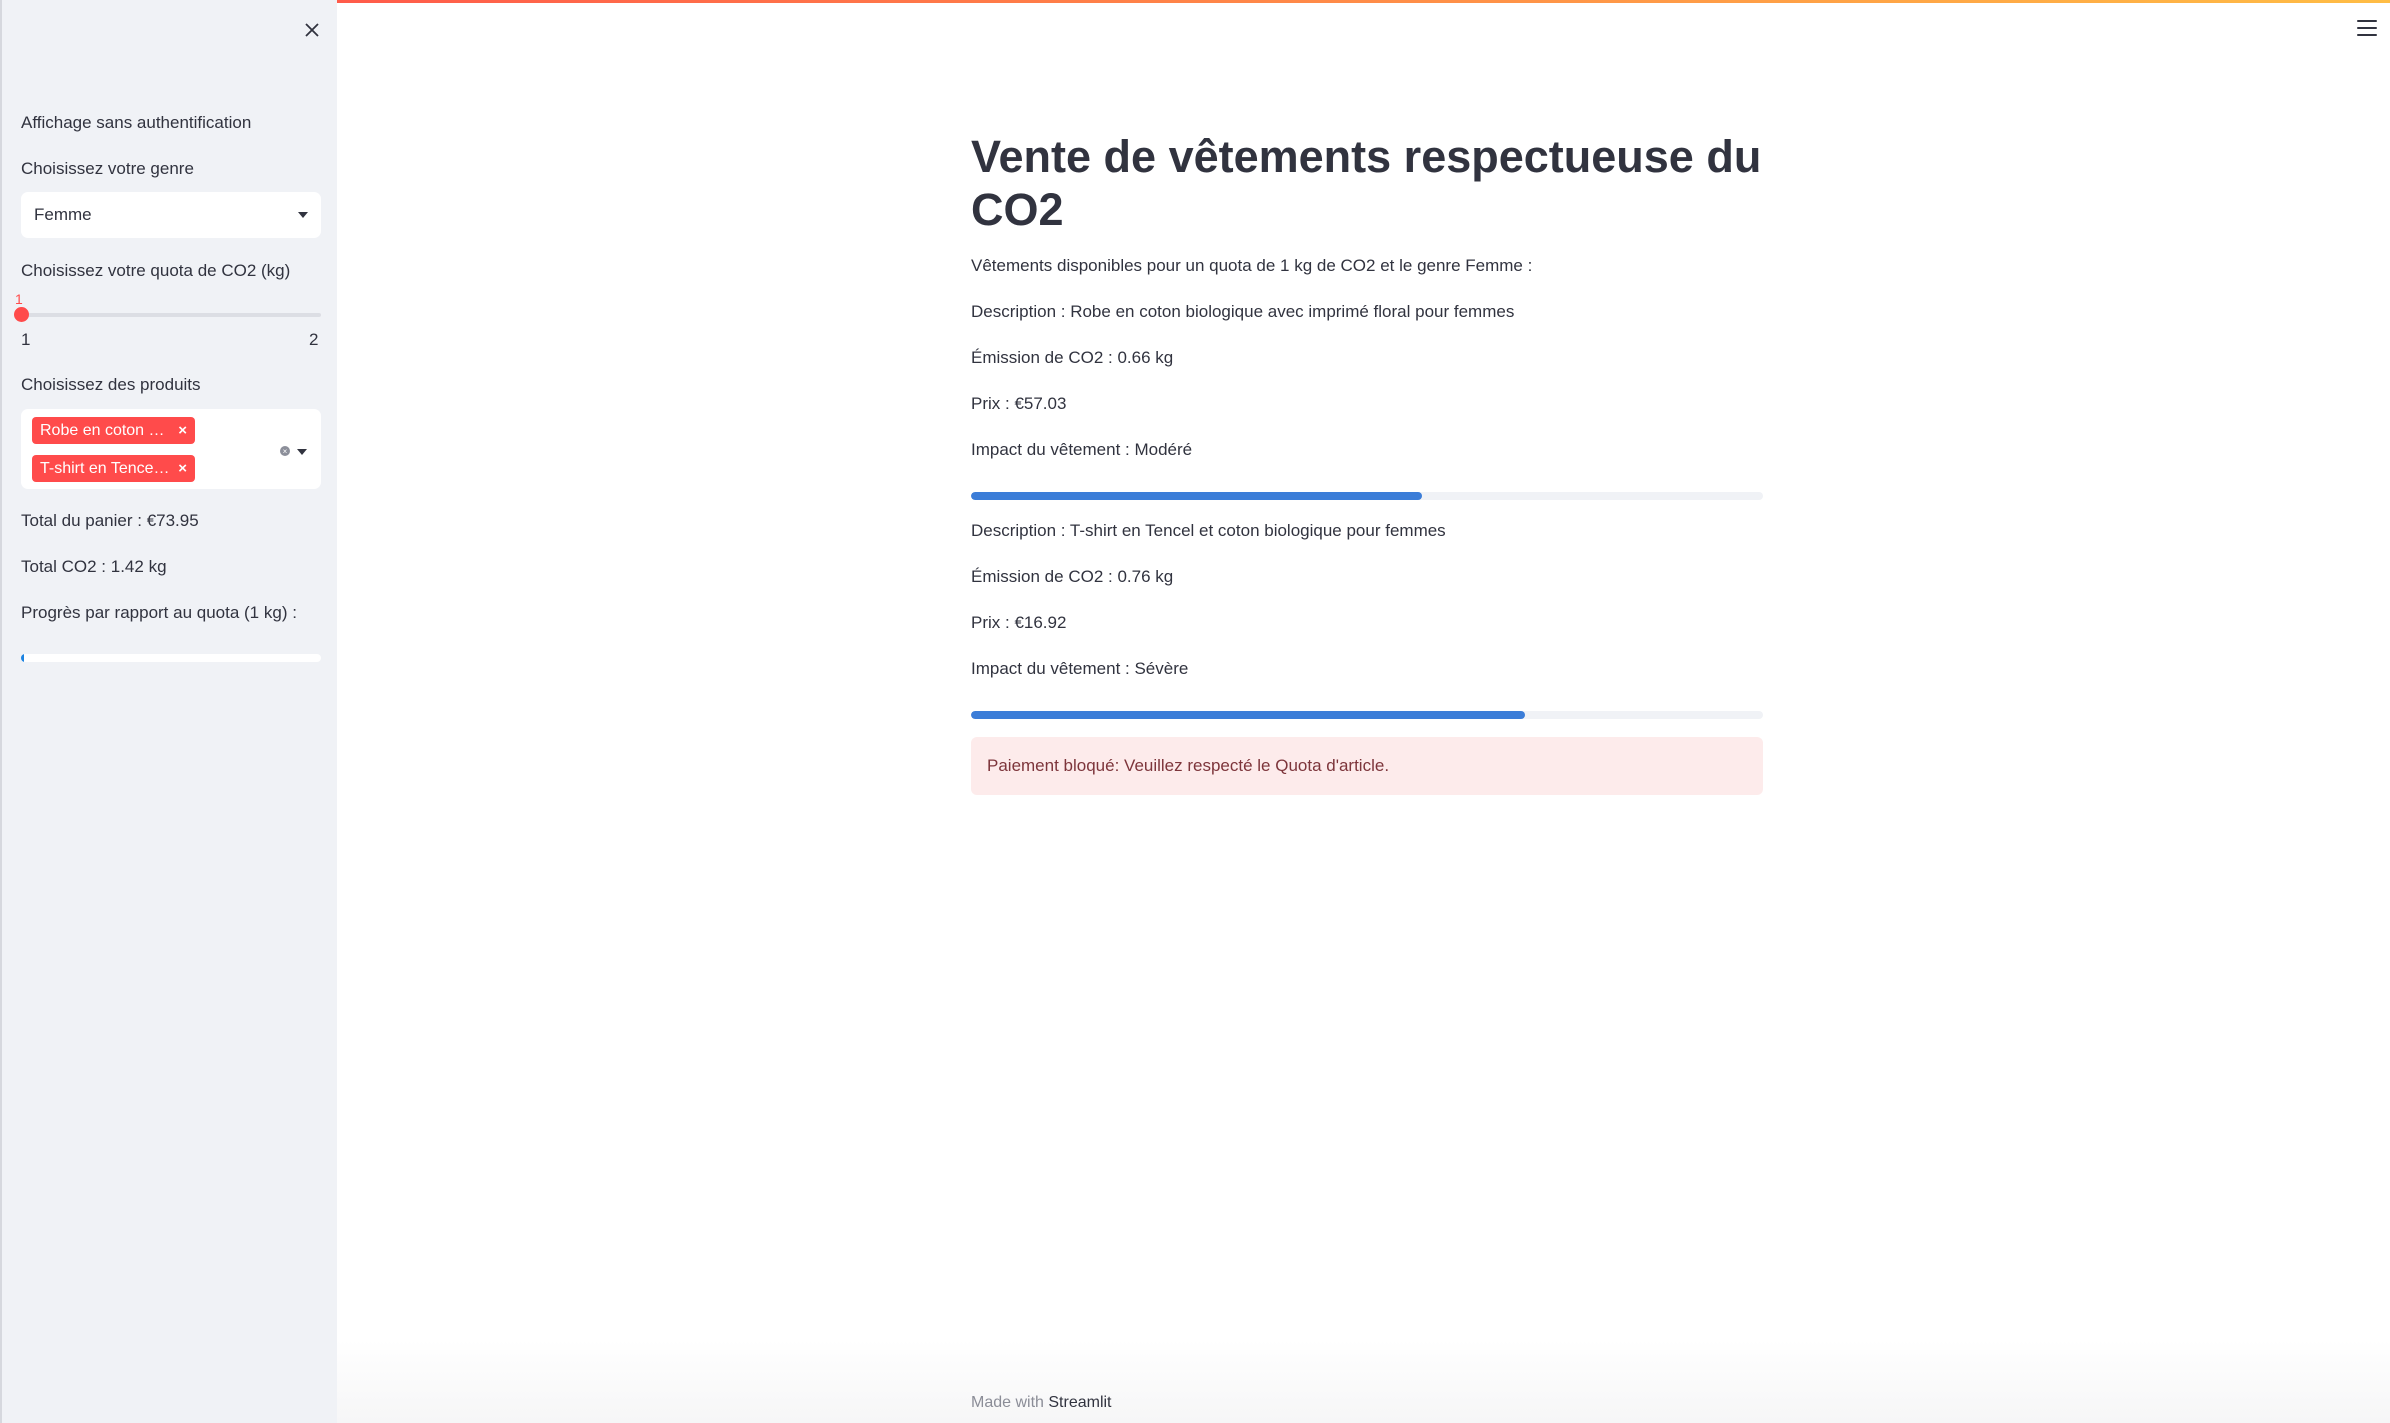 The image size is (2390, 1423). I want to click on close-sidebar-button, so click(312, 30).